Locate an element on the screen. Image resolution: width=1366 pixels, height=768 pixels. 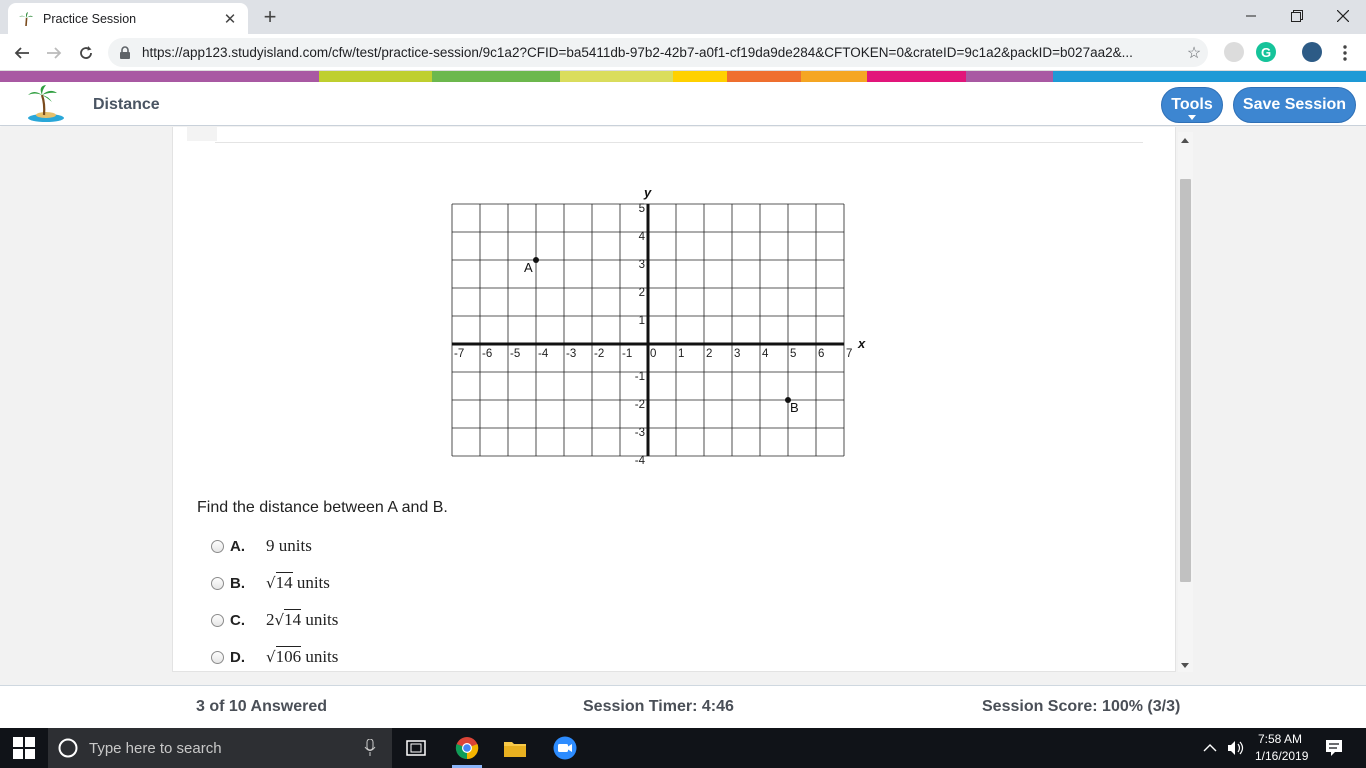
zoom-icon is located at coordinates (565, 748).